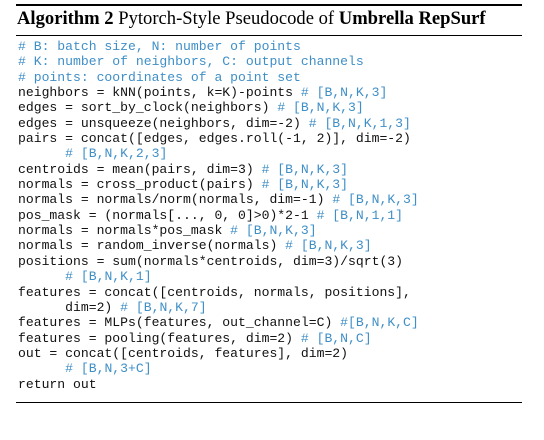 The width and height of the screenshot is (544, 440). I want to click on code-text: dim=2), so click(69, 307).